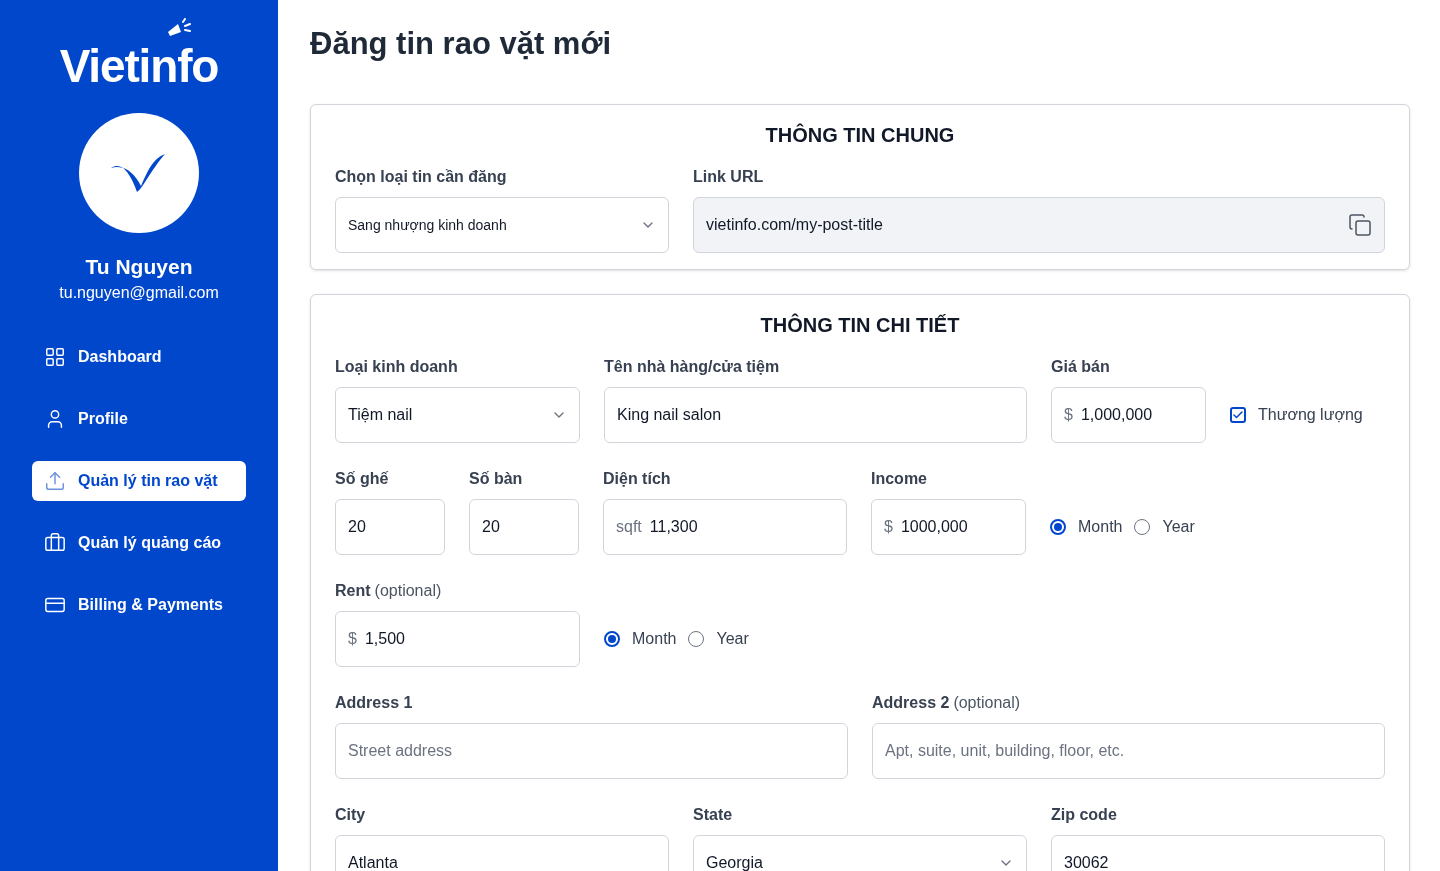 This screenshot has height=871, width=1440. I want to click on field-label: Số ghế, so click(362, 479).